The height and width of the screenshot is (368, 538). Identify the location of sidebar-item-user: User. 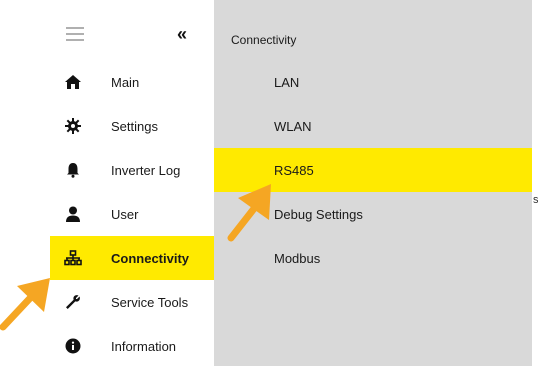
(132, 214).